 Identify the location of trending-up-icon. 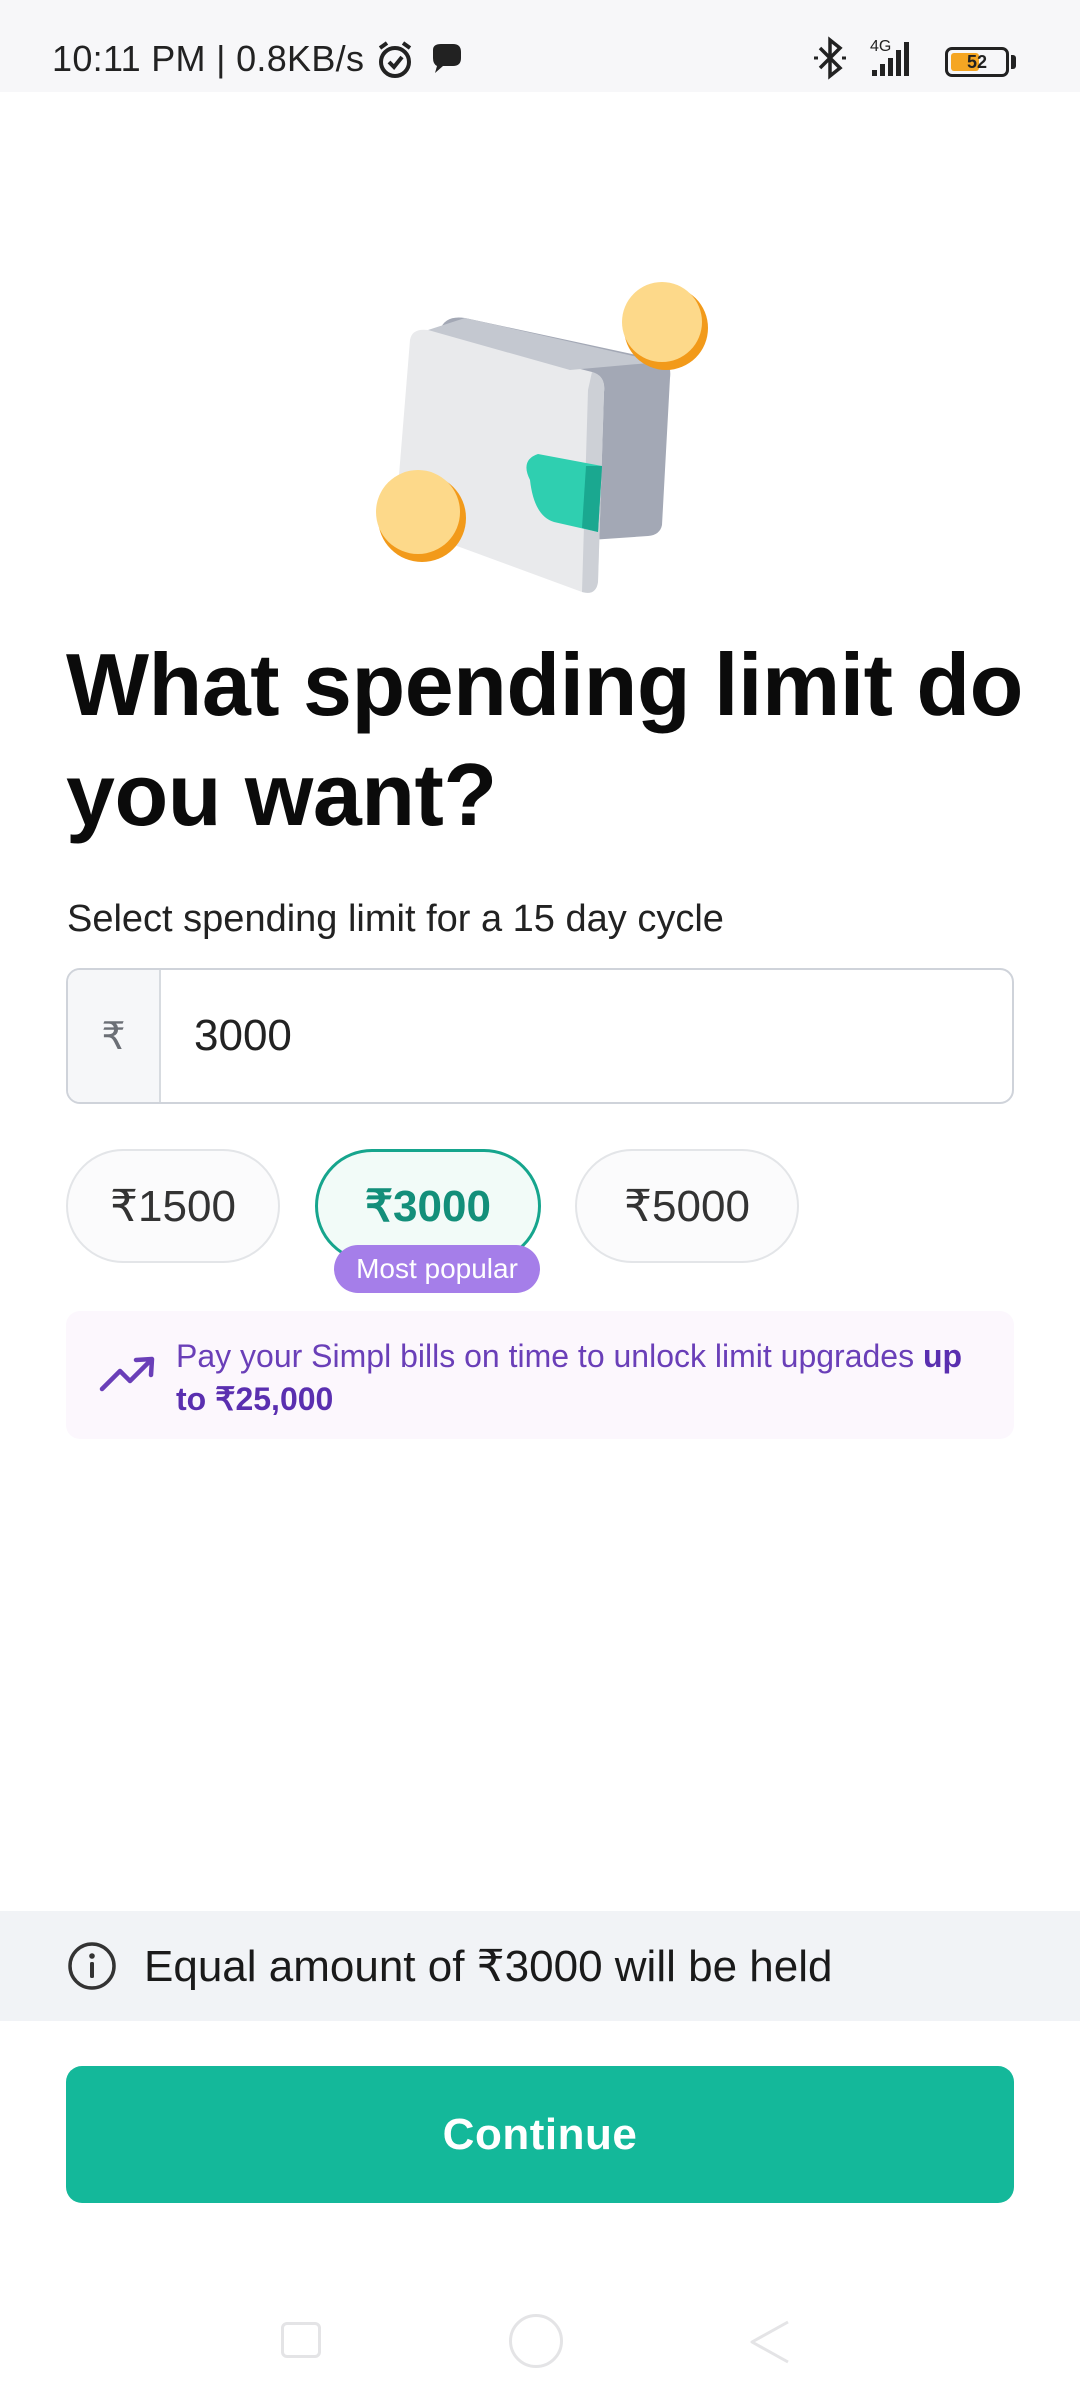
(127, 1374).